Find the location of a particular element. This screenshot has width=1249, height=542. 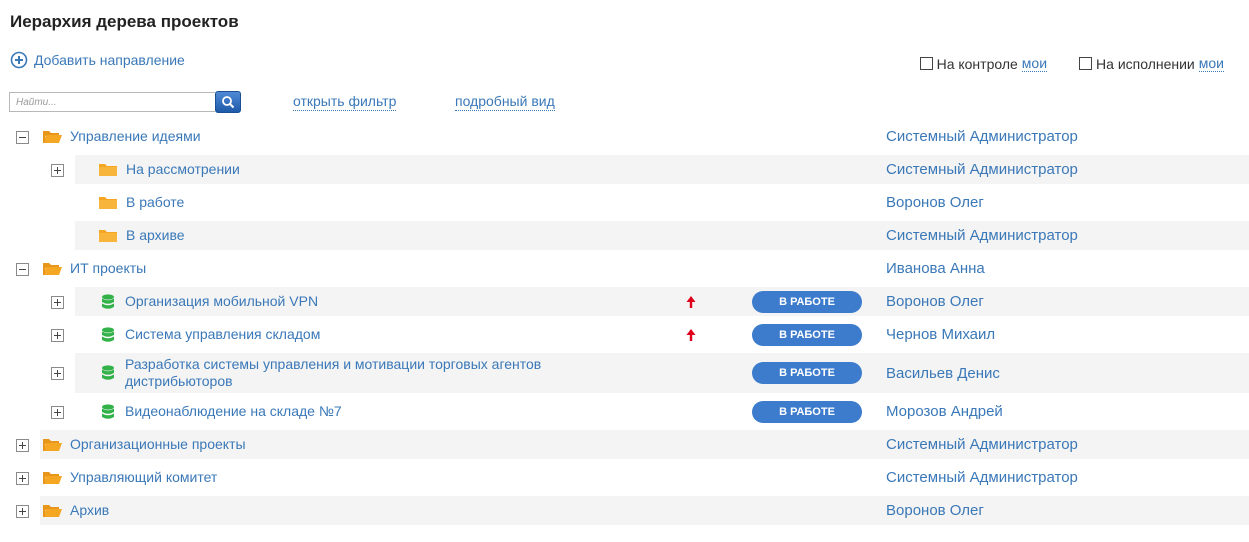

folder-name-link: Архив is located at coordinates (89, 510).